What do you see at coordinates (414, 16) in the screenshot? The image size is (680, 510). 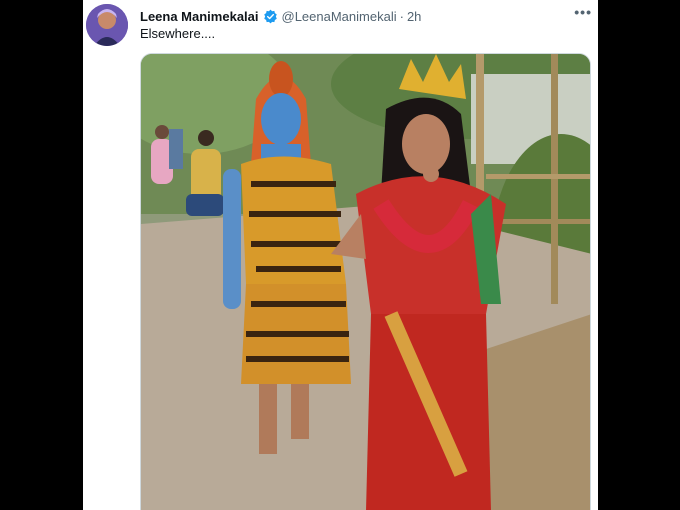 I see `tweet-timestamp: 2h` at bounding box center [414, 16].